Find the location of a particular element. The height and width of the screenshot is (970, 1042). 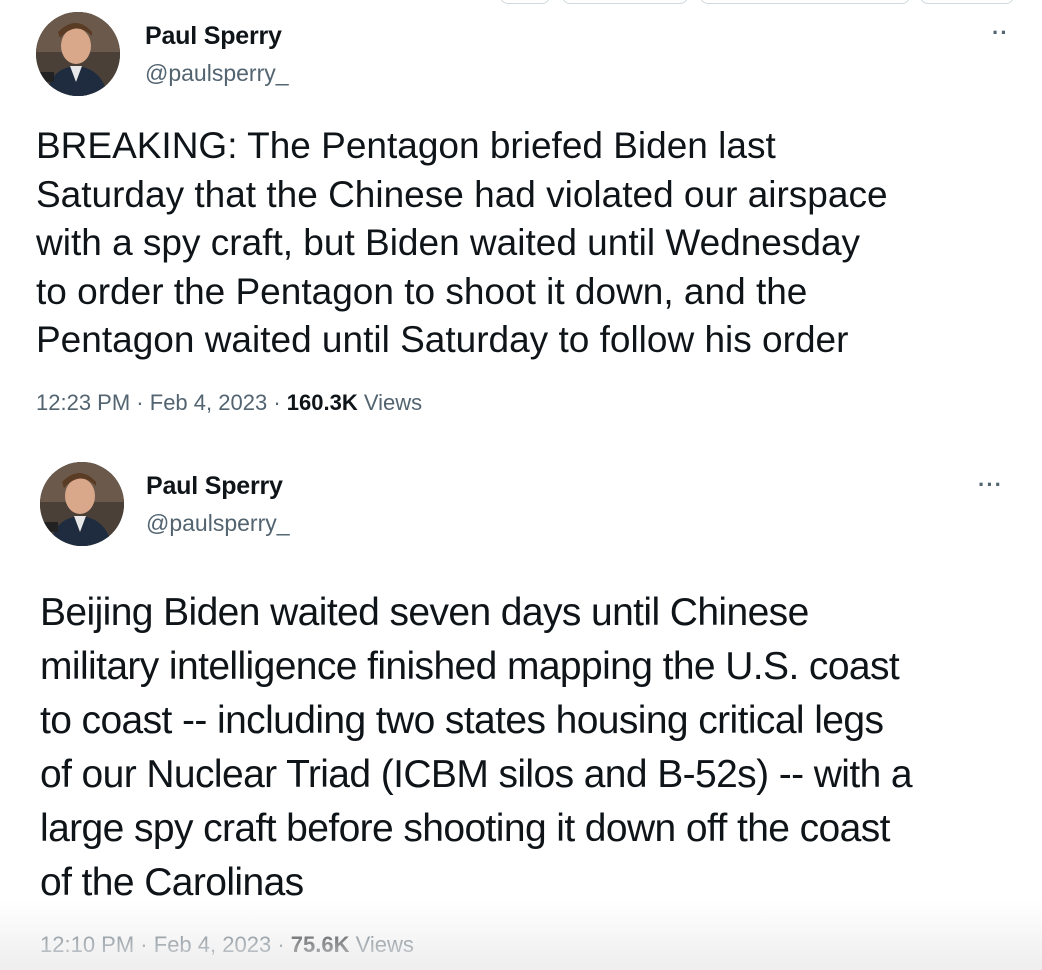

tweet-time: 12:10 PM is located at coordinates (87, 944).